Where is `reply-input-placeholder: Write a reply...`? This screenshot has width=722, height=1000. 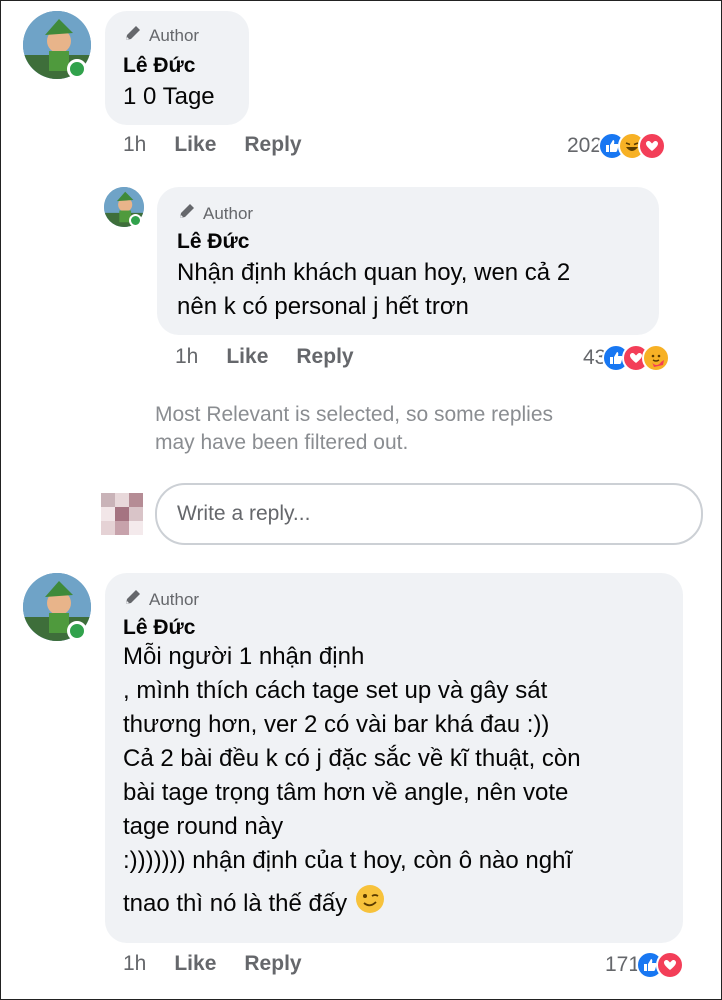 reply-input-placeholder: Write a reply... is located at coordinates (244, 513).